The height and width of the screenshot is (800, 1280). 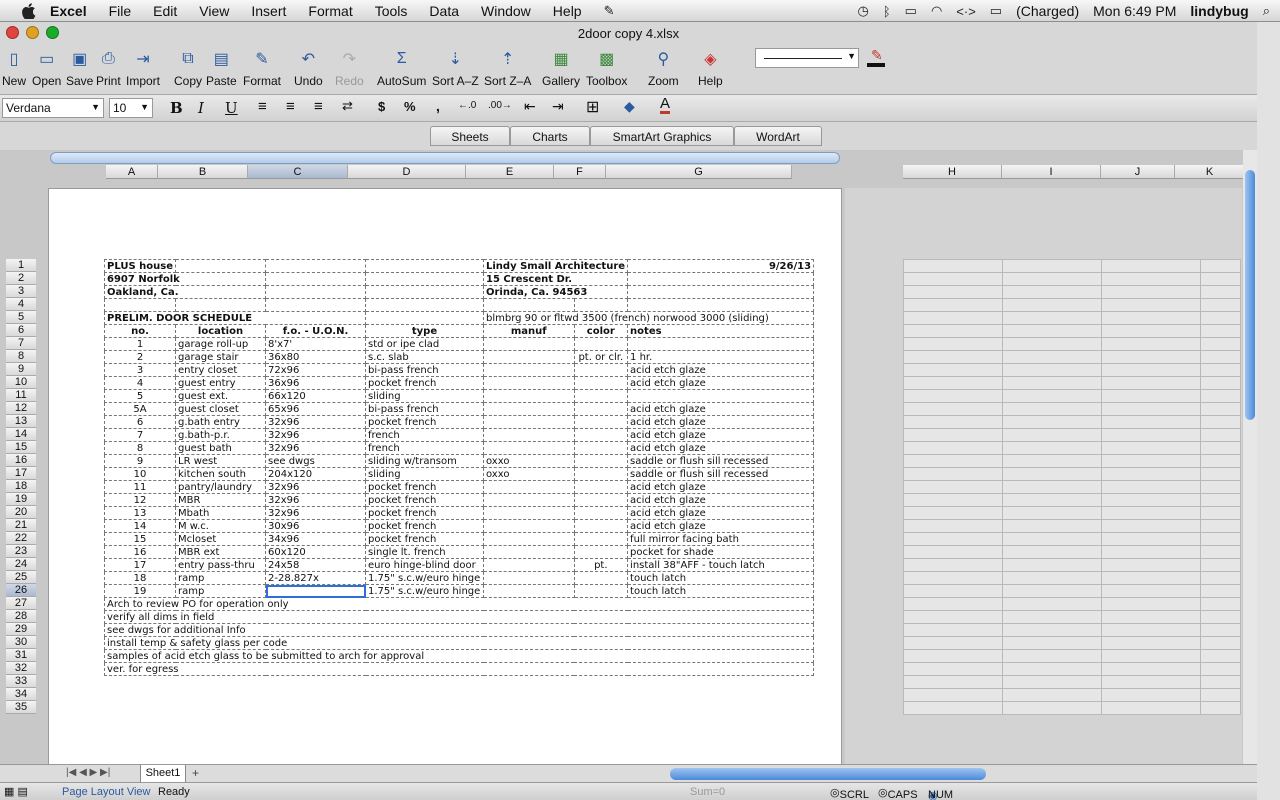 What do you see at coordinates (195, 773) in the screenshot?
I see `add-sheet-icon: +` at bounding box center [195, 773].